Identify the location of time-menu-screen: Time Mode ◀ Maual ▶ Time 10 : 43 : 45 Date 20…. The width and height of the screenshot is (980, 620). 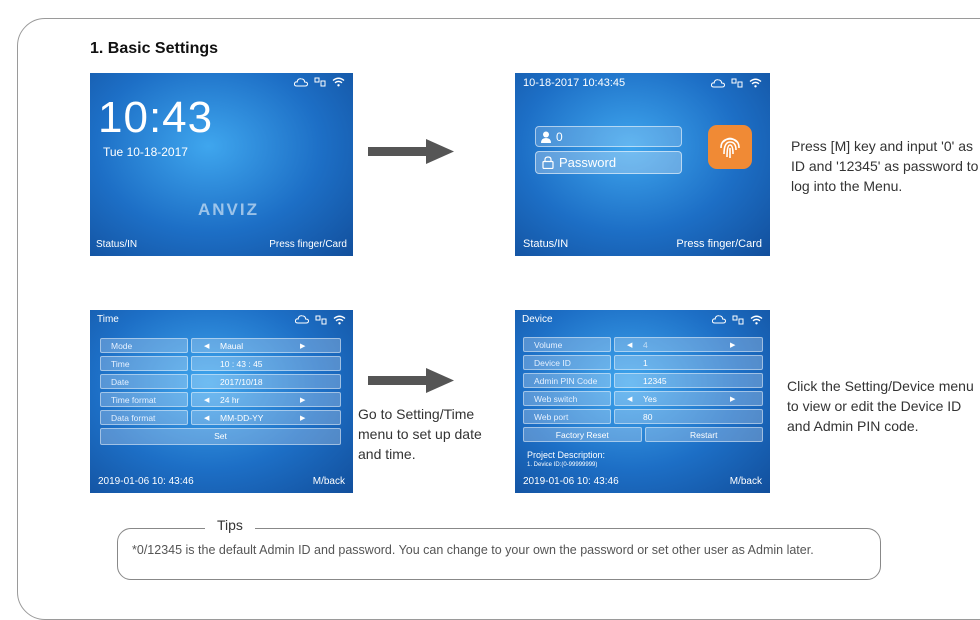
(221, 401).